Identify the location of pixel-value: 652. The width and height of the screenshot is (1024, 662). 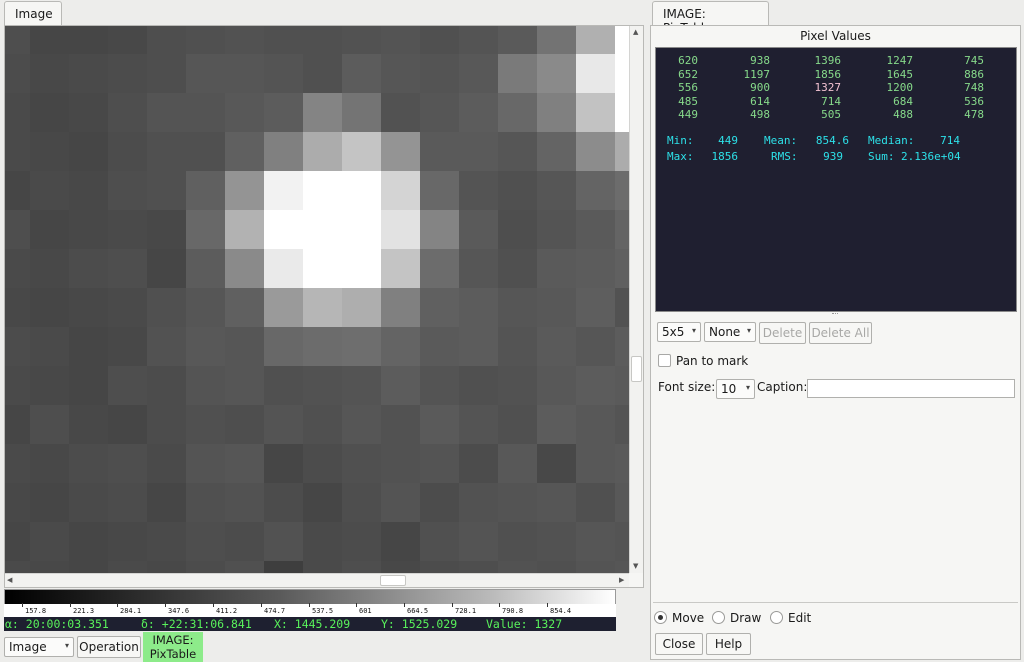
(688, 74).